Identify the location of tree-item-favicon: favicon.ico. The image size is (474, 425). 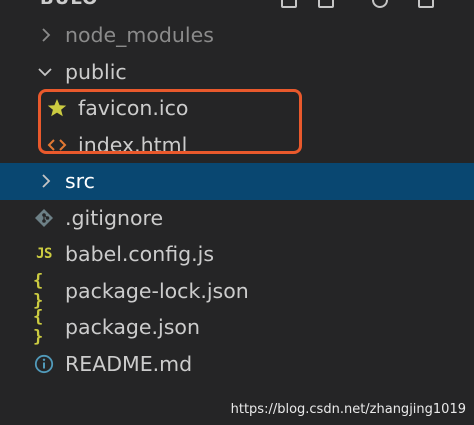
(237, 108).